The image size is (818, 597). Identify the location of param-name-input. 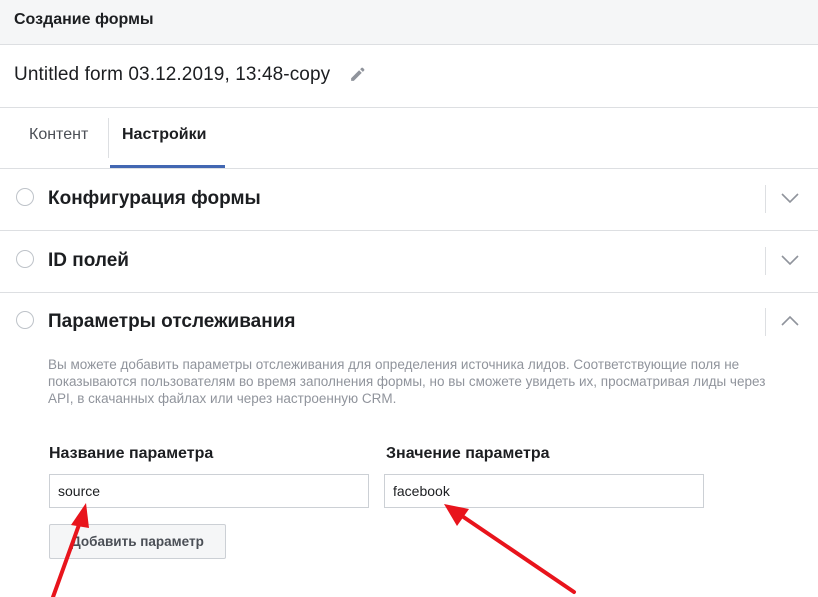
(209, 491).